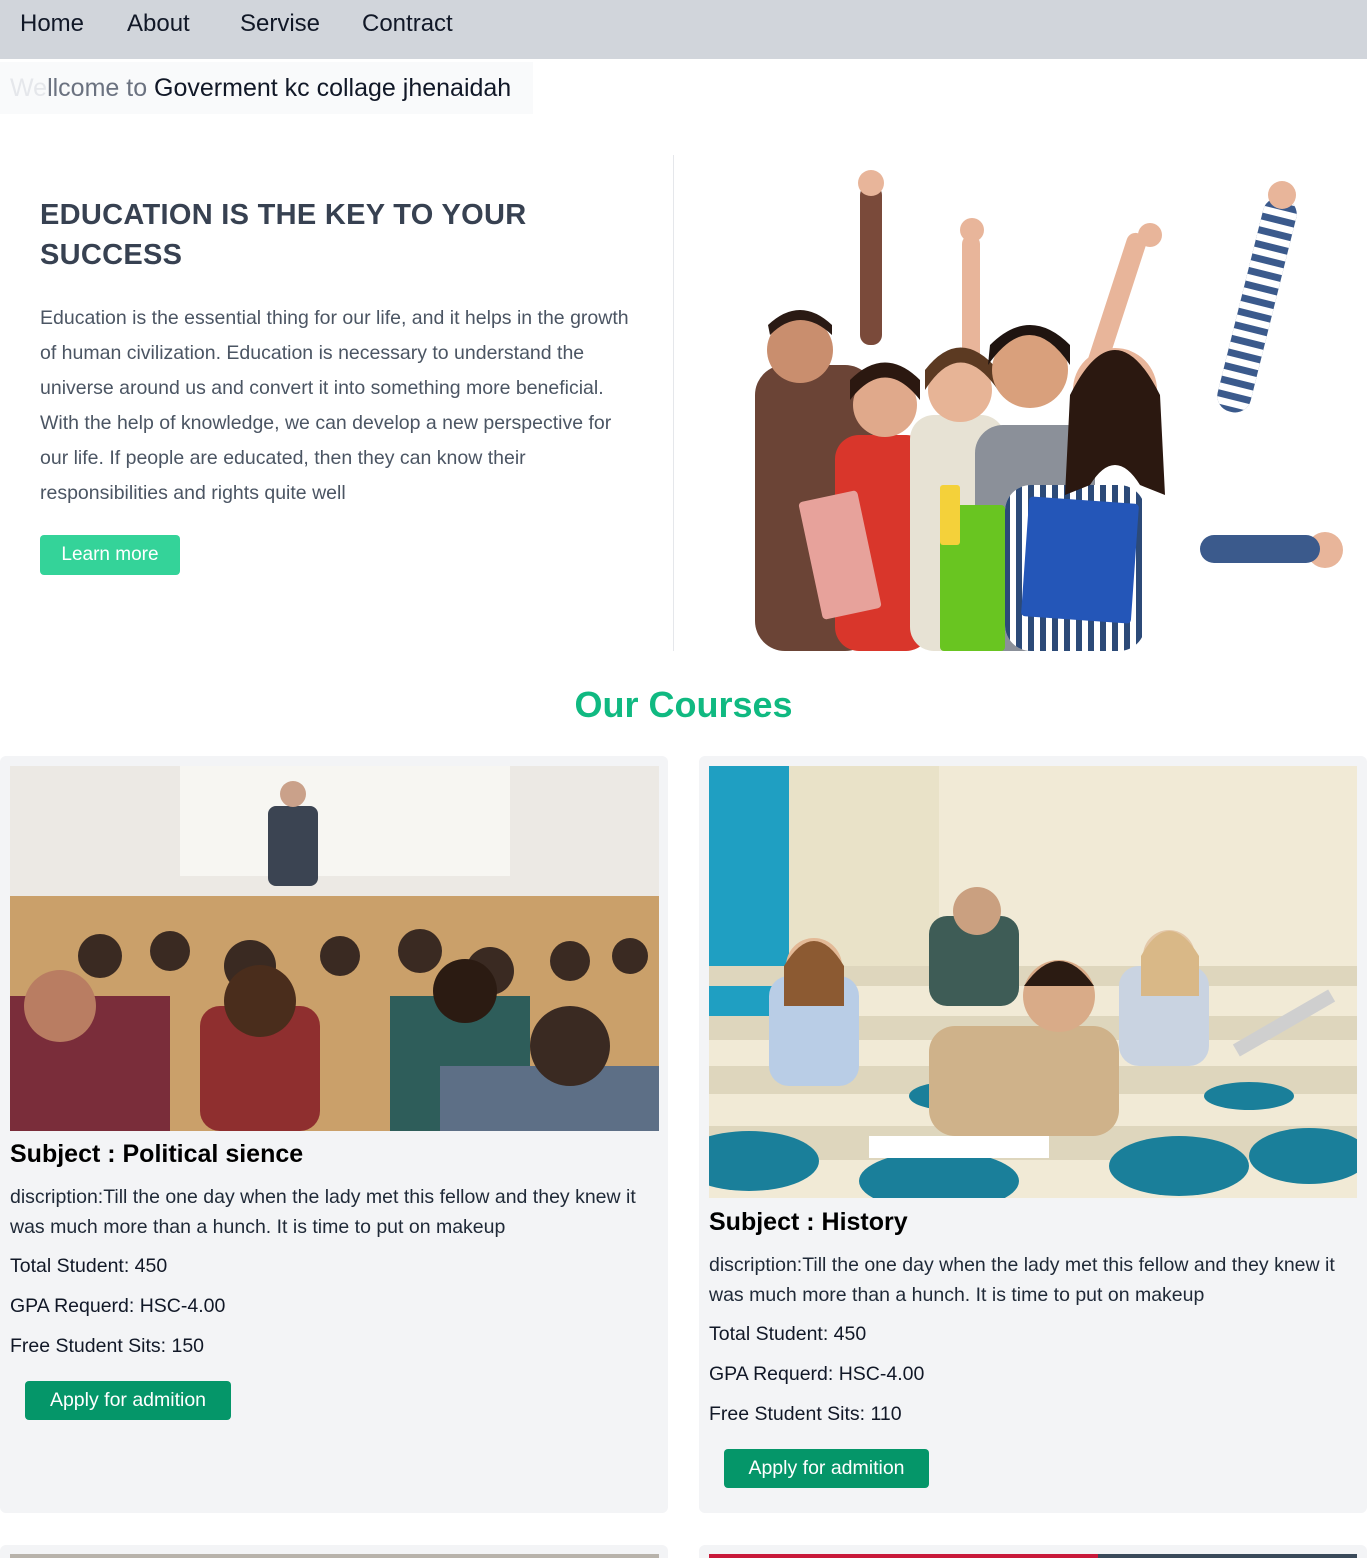 The image size is (1367, 1558). I want to click on lecture-hall-image, so click(334, 948).